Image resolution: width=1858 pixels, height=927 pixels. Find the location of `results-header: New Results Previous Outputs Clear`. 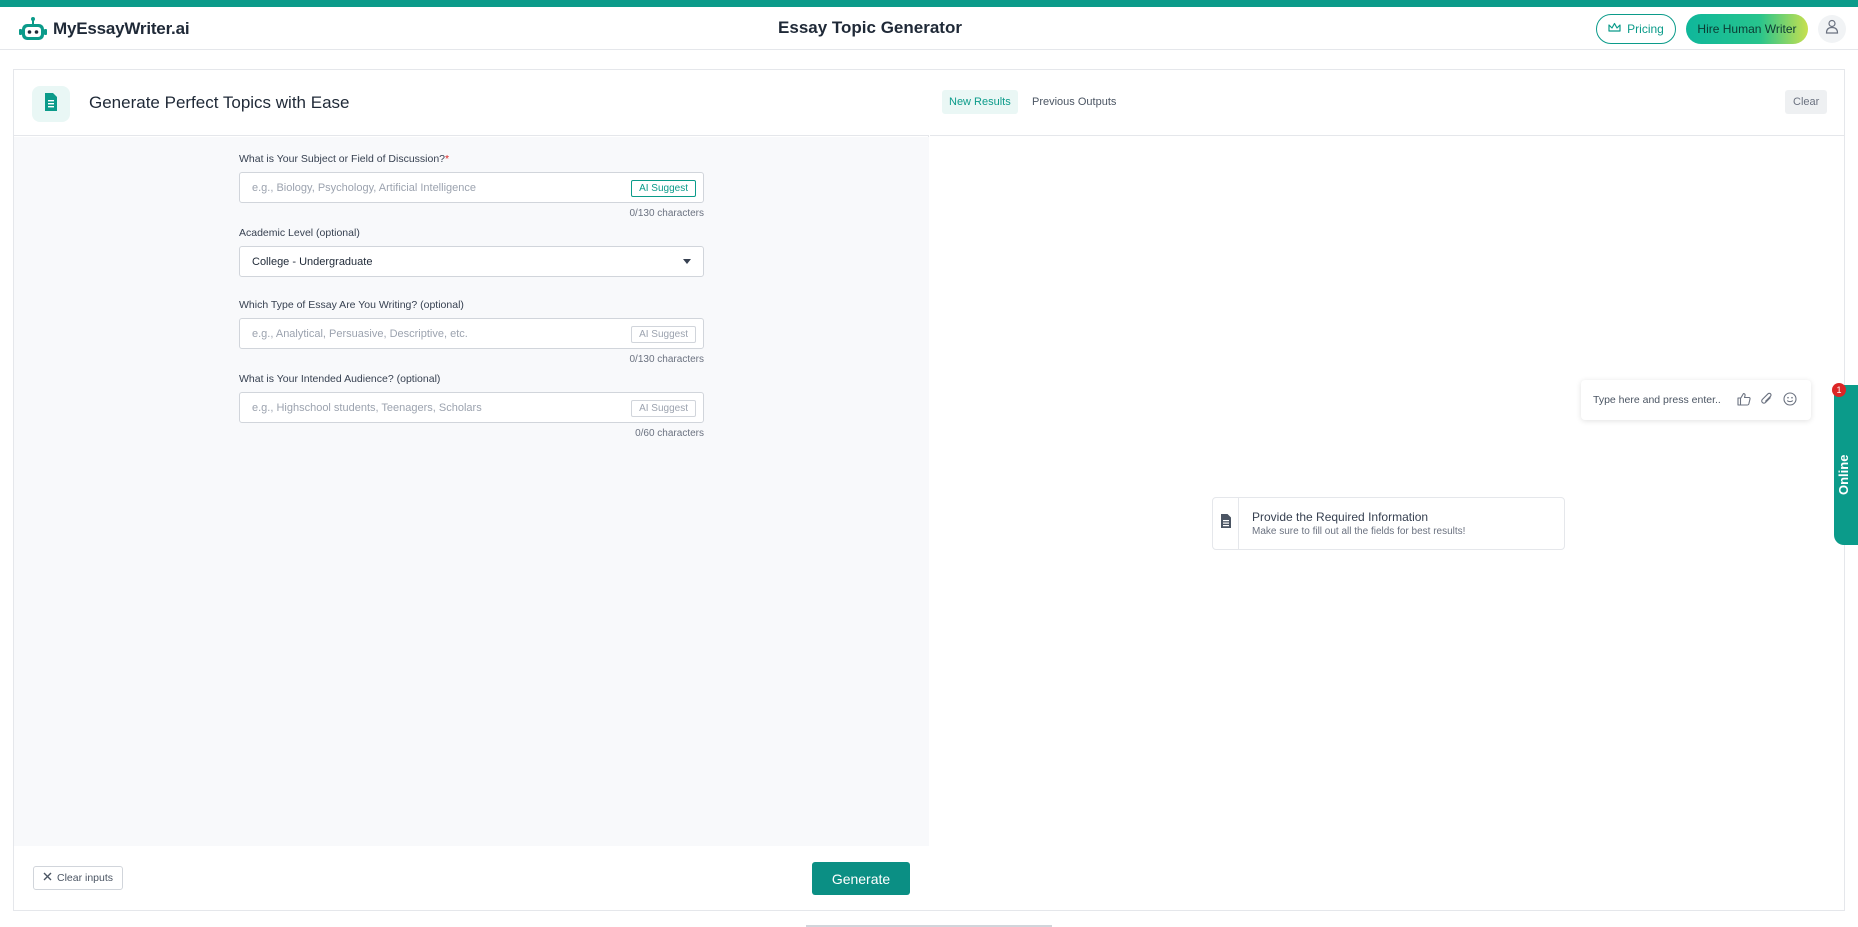

results-header: New Results Previous Outputs Clear is located at coordinates (1387, 103).